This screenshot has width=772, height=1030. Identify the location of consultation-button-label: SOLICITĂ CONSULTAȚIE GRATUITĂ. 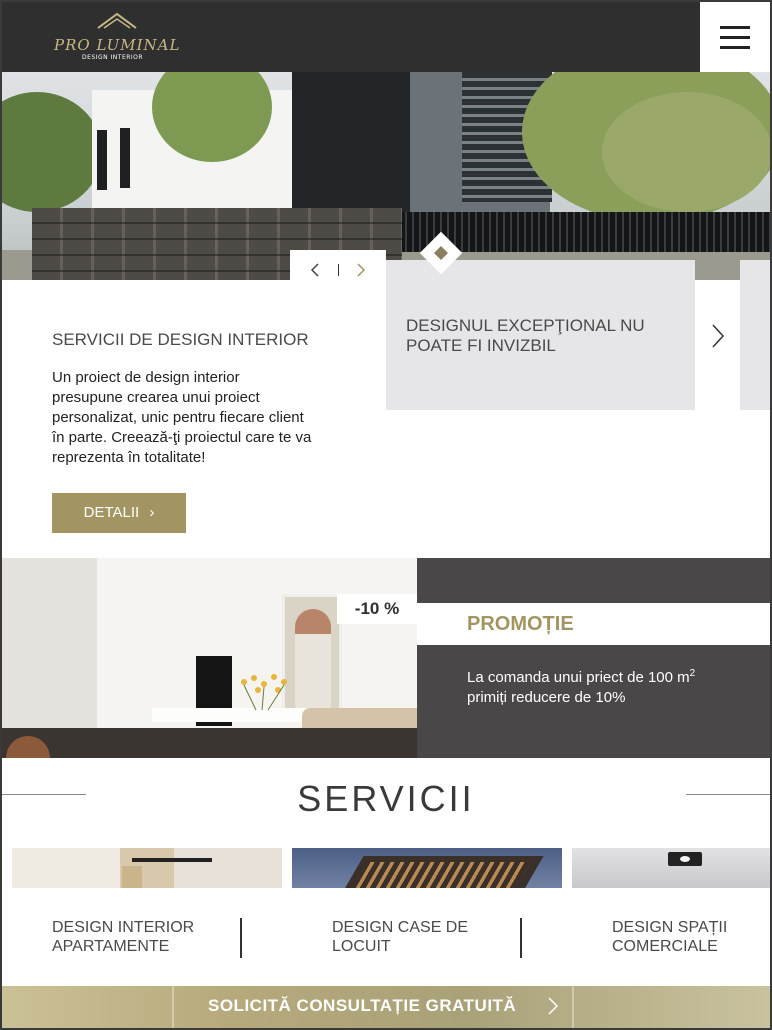
(362, 1005).